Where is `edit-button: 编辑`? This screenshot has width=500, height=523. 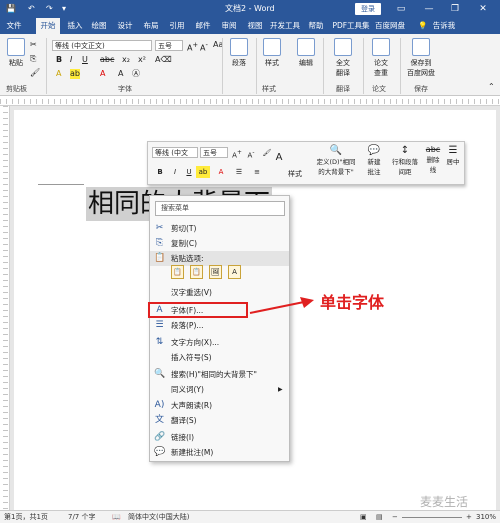
edit-button: 编辑 is located at coordinates (306, 53).